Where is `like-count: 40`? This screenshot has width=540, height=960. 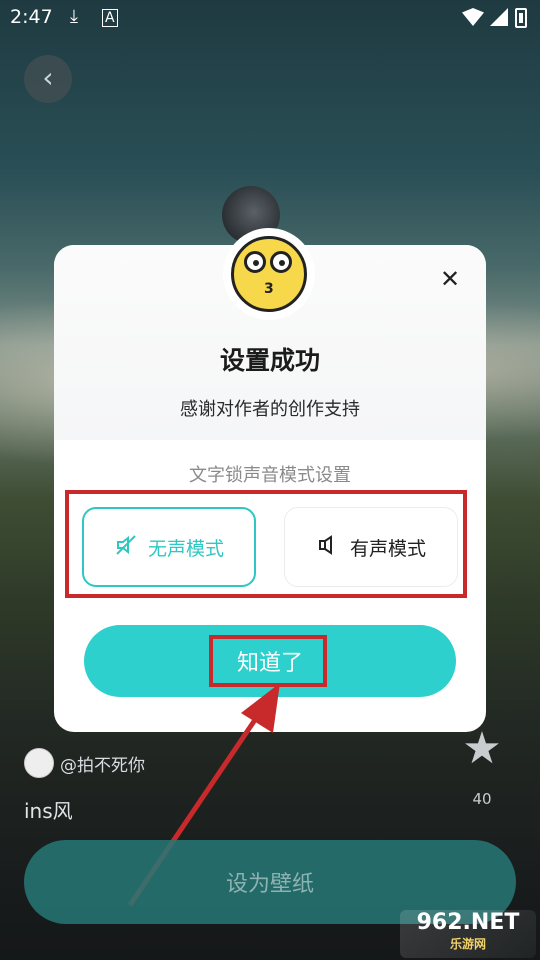
like-count: 40 is located at coordinates (482, 799).